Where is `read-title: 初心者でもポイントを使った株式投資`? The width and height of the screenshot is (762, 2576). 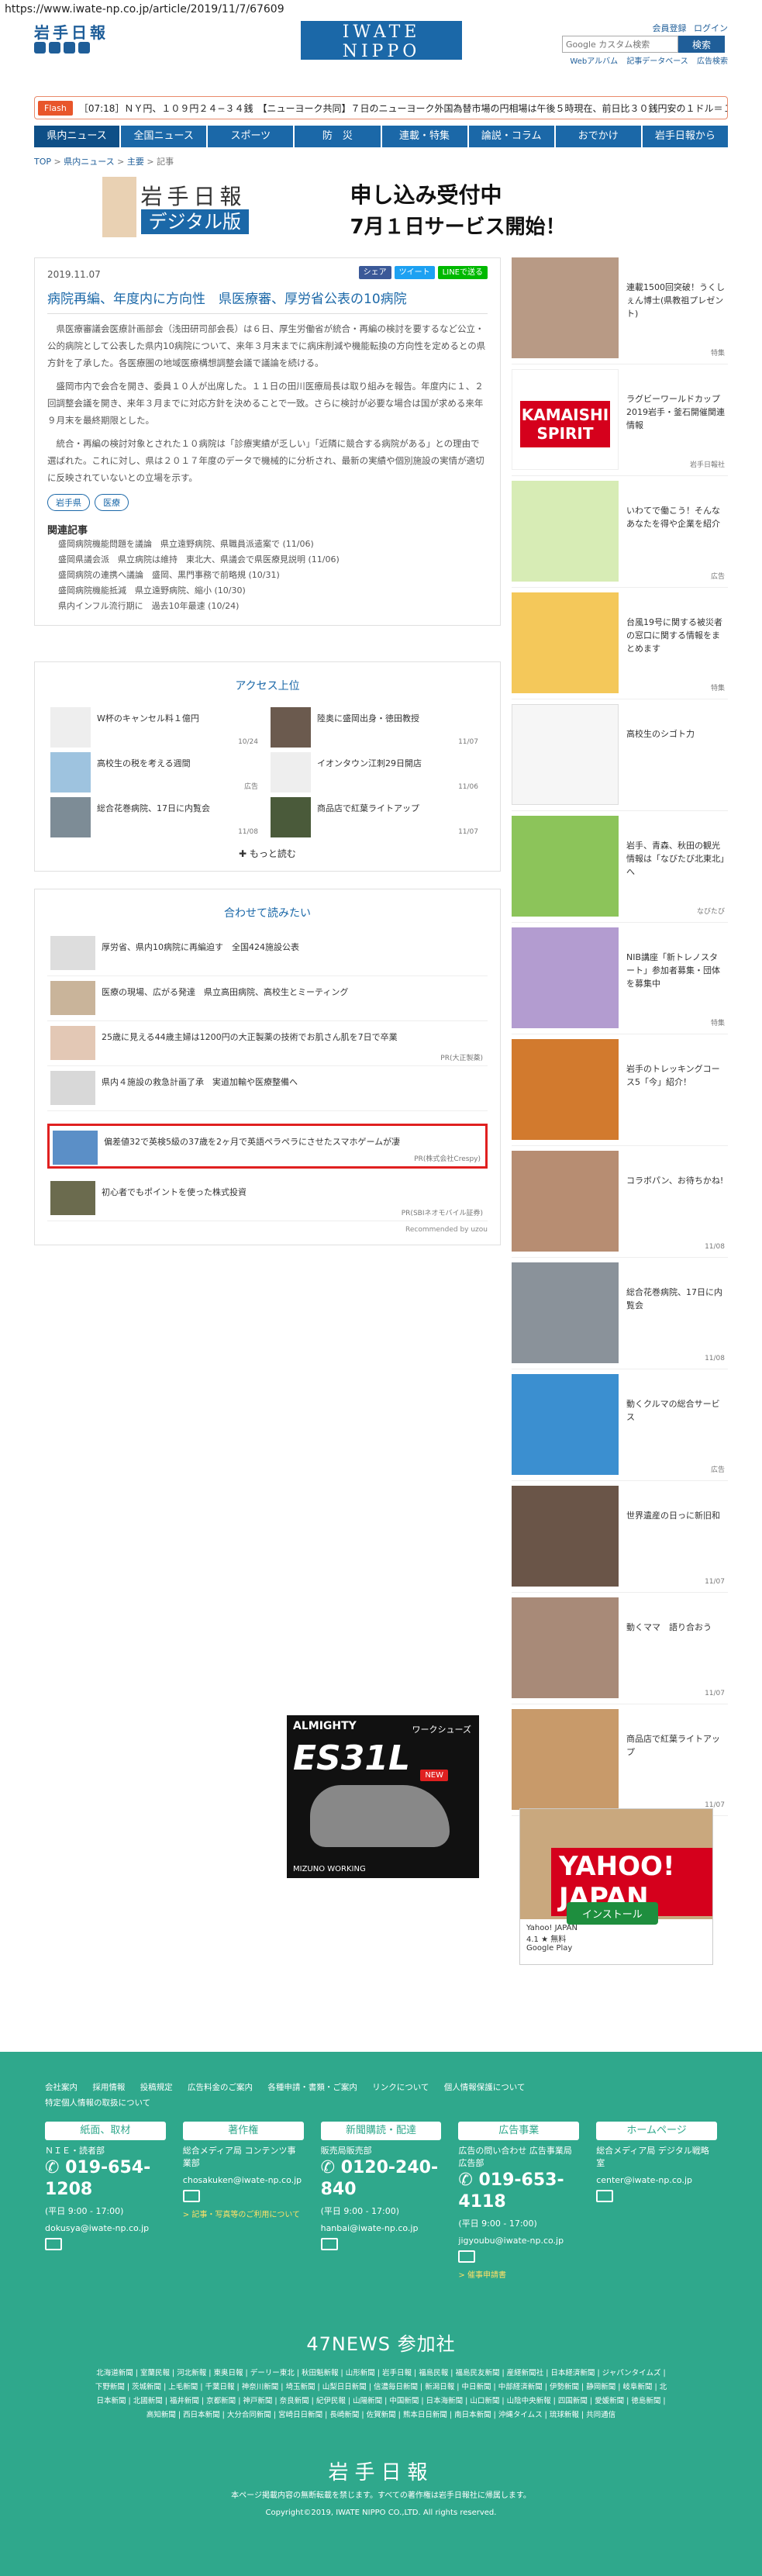 read-title: 初心者でもポイントを使った株式投資 is located at coordinates (174, 1192).